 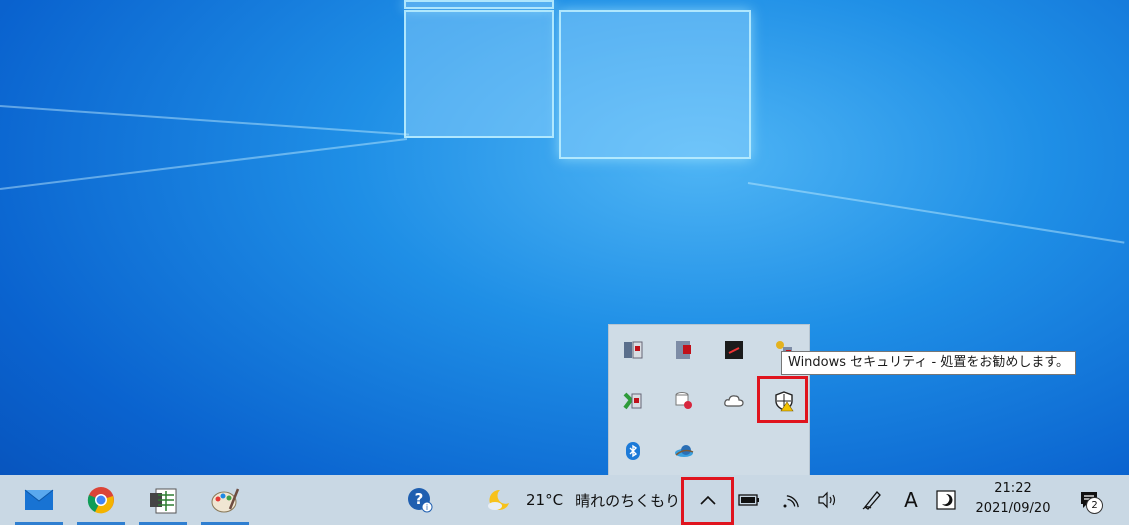 What do you see at coordinates (479, 74) in the screenshot?
I see `logo-pane-top-left` at bounding box center [479, 74].